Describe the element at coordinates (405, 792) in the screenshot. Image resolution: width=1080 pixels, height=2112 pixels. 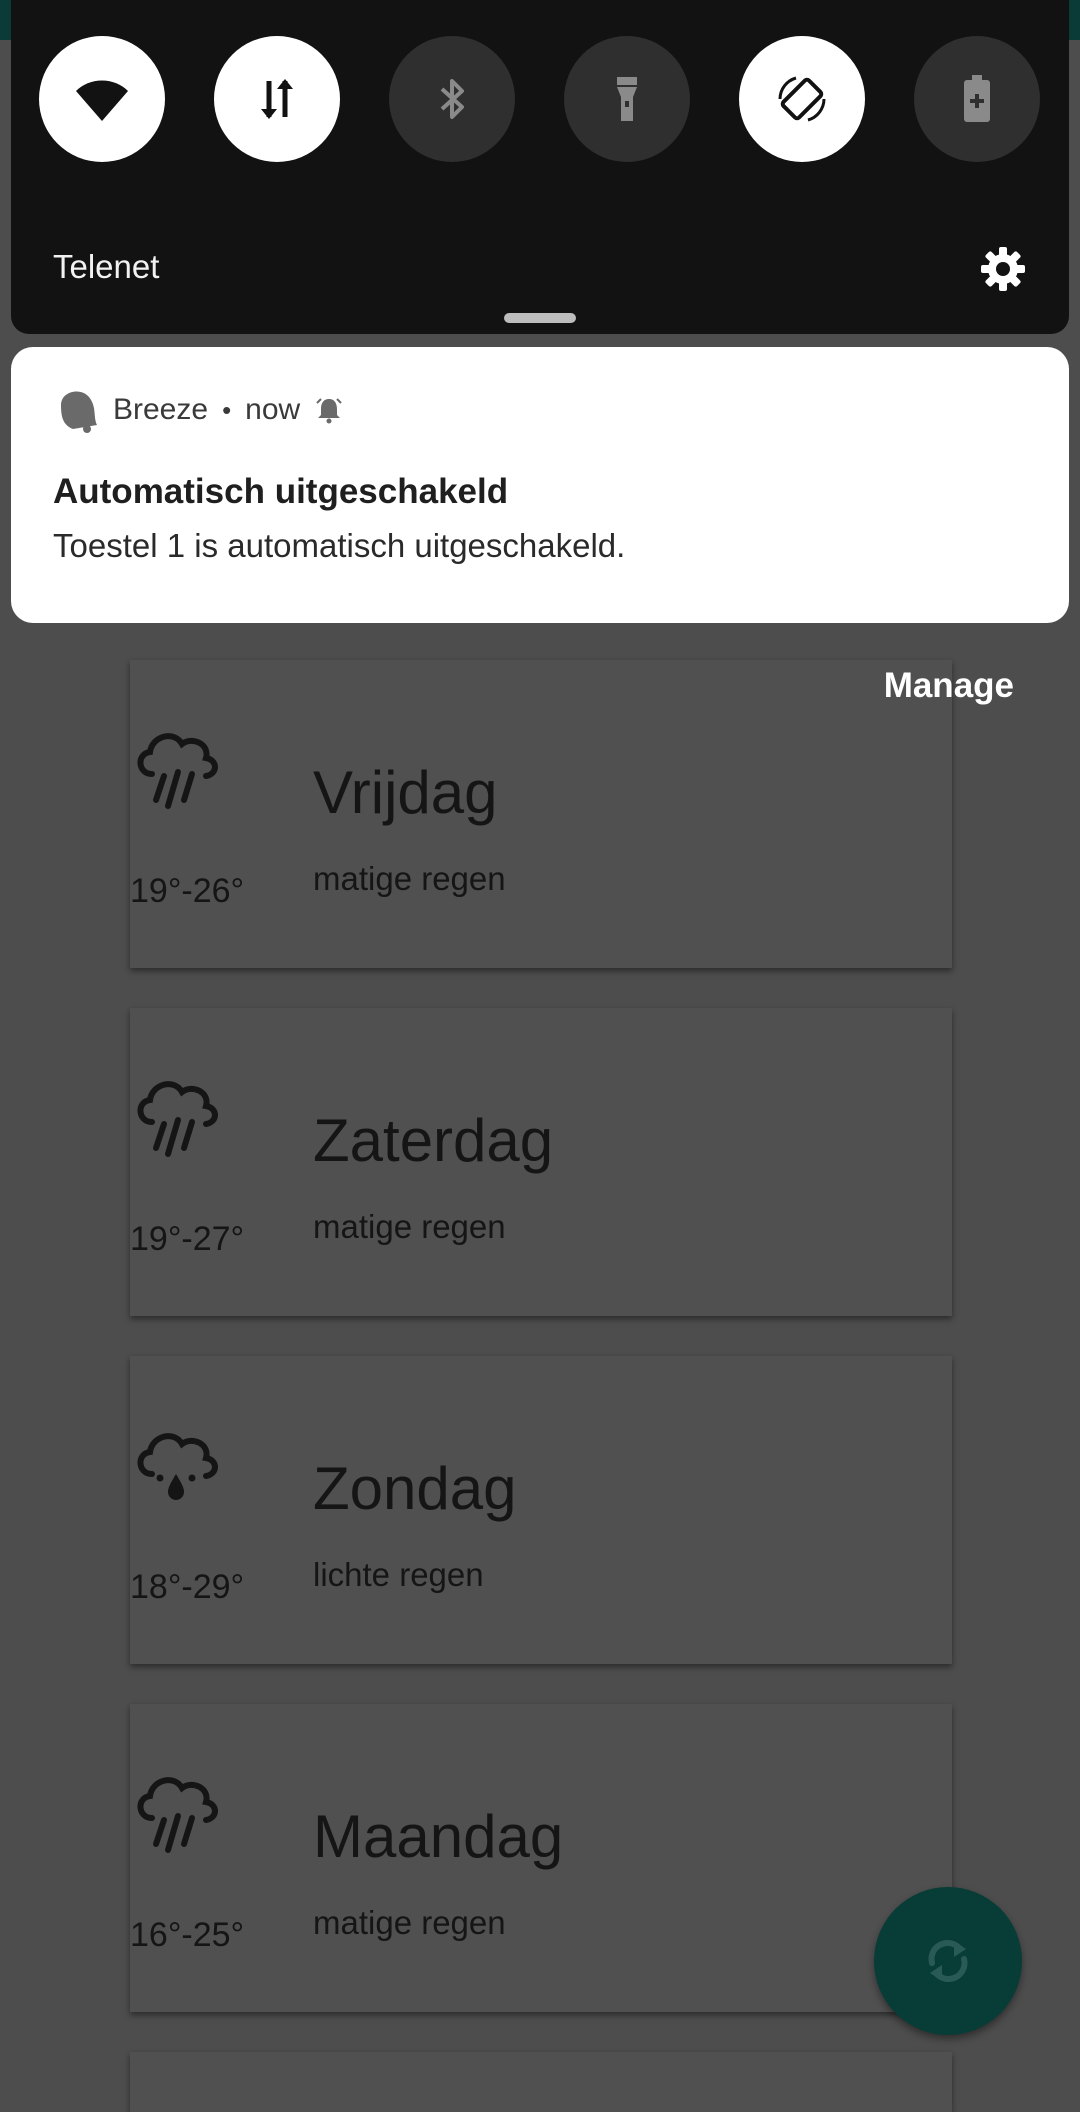
I see `day-name: Vrijdag` at that location.